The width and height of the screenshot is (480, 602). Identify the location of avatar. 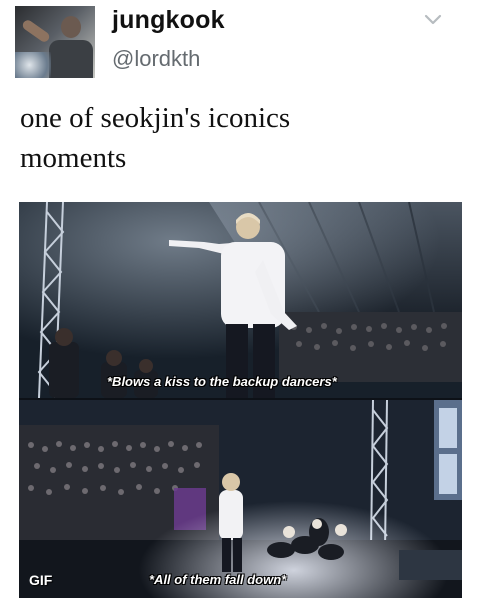
(55, 42).